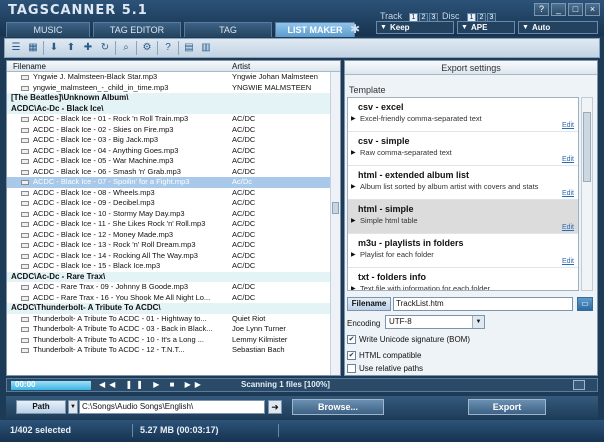 This screenshot has height=442, width=604. What do you see at coordinates (41, 407) in the screenshot?
I see `path-button: Path` at bounding box center [41, 407].